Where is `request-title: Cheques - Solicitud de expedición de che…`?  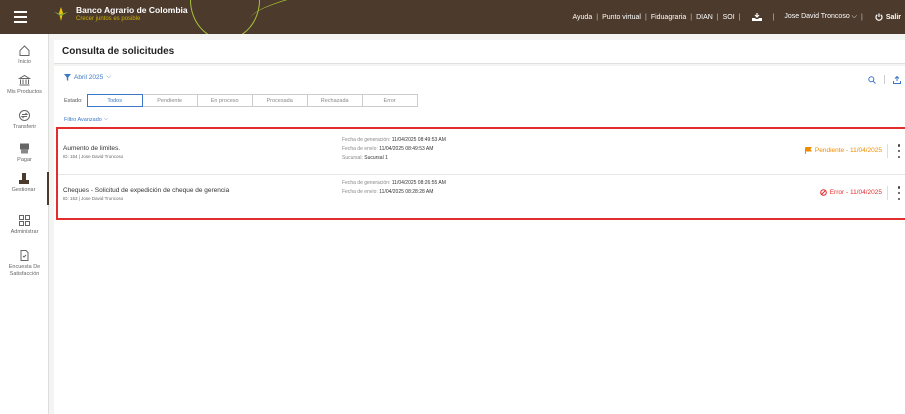
request-title: Cheques - Solicitud de expedición de che… is located at coordinates (146, 190).